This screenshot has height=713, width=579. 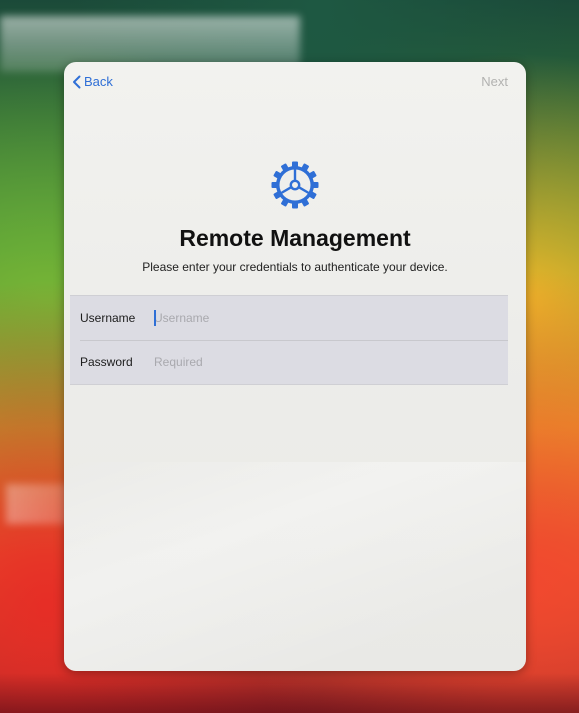 I want to click on password-row: Password, so click(x=289, y=362).